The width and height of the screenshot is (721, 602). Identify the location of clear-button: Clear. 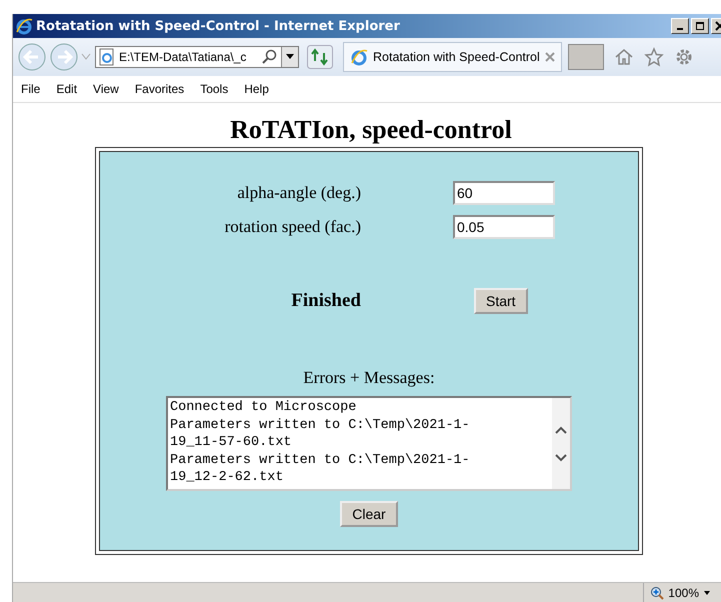
(369, 514).